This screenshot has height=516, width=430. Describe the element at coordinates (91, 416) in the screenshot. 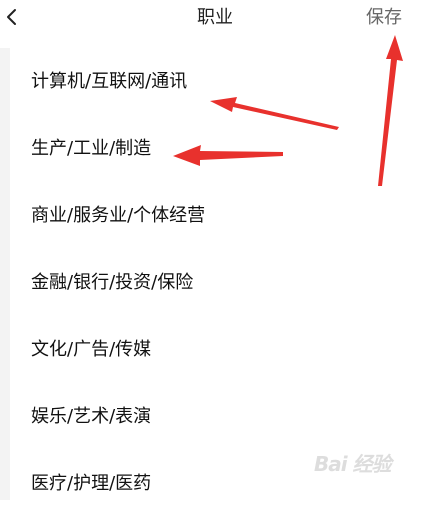

I see `occupation-label: 娱乐/艺术/表演` at that location.